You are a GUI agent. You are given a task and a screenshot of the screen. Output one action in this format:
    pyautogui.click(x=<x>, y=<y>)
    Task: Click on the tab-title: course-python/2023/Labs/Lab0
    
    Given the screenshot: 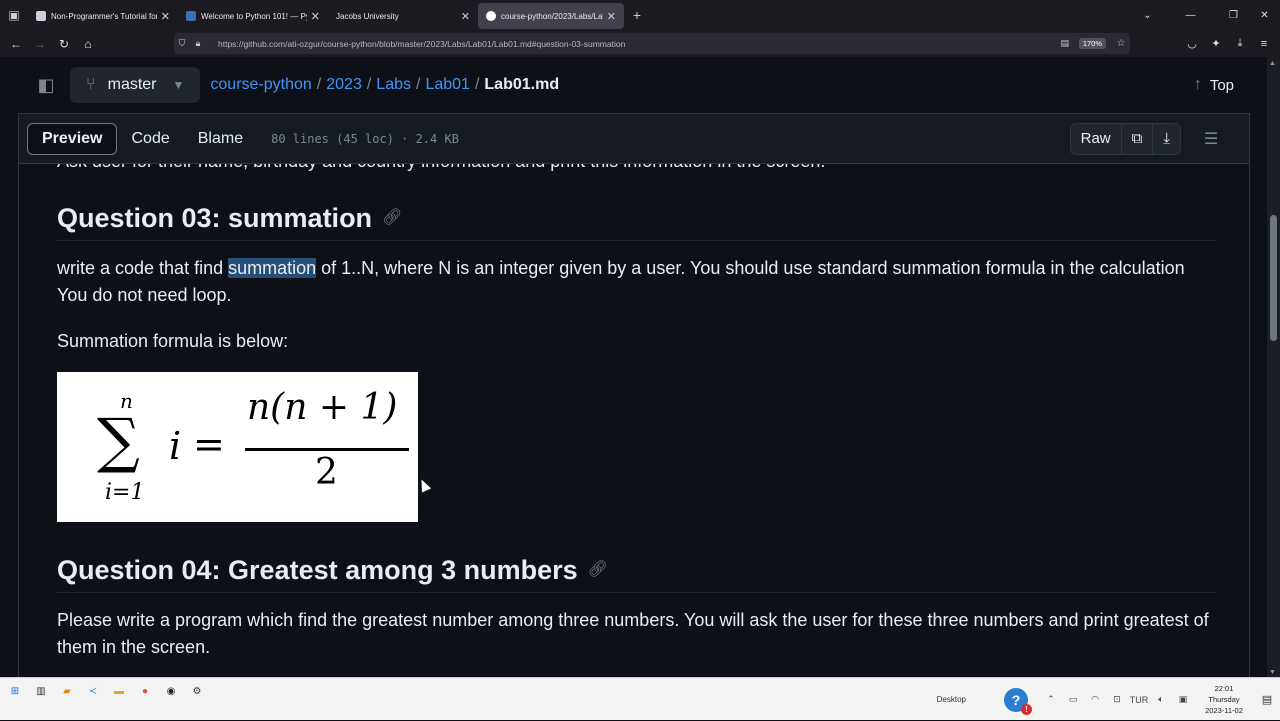 What is the action you would take?
    pyautogui.click(x=552, y=16)
    